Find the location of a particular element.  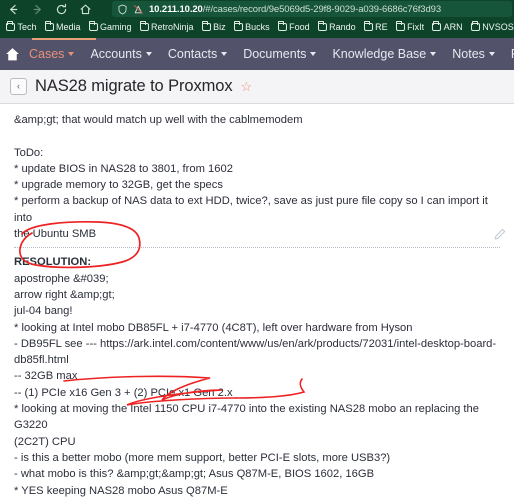

bookmark-label: Food is located at coordinates (299, 27).